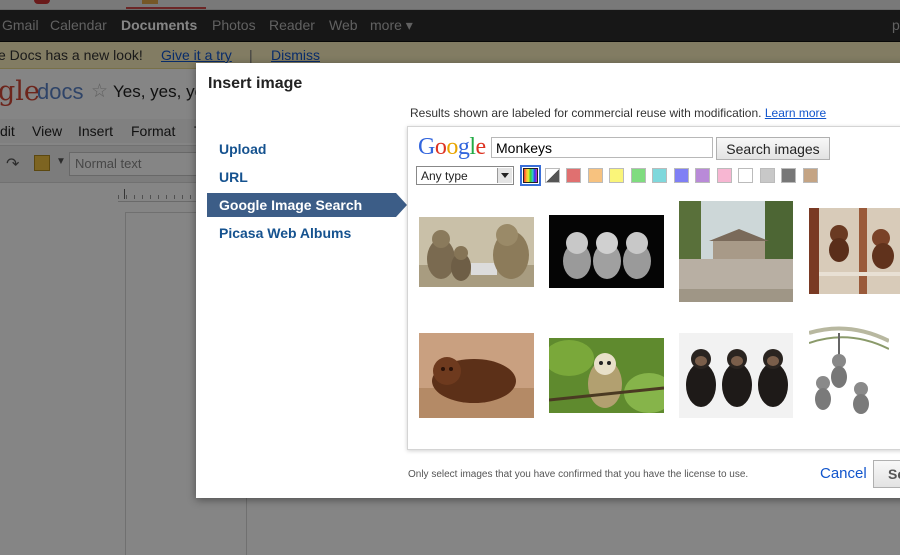 Image resolution: width=900 pixels, height=555 pixels. Describe the element at coordinates (602, 147) in the screenshot. I see `image-search-input` at that location.